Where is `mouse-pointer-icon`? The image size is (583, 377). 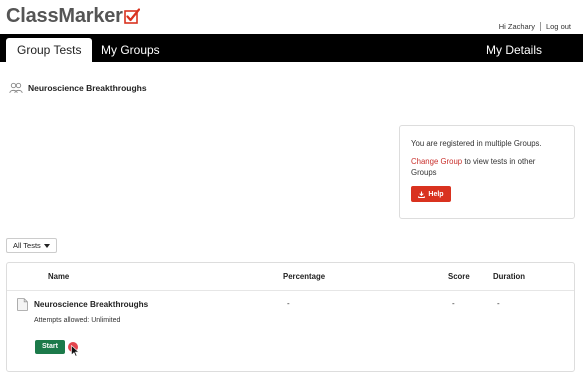
mouse-pointer-icon is located at coordinates (75, 351).